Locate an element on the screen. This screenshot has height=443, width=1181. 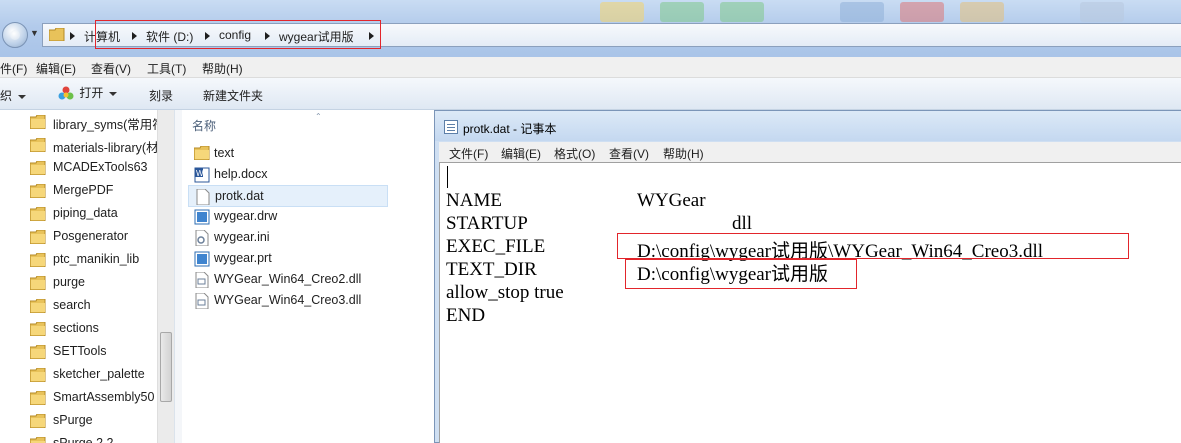
notepad-app-icon is located at coordinates (451, 127).